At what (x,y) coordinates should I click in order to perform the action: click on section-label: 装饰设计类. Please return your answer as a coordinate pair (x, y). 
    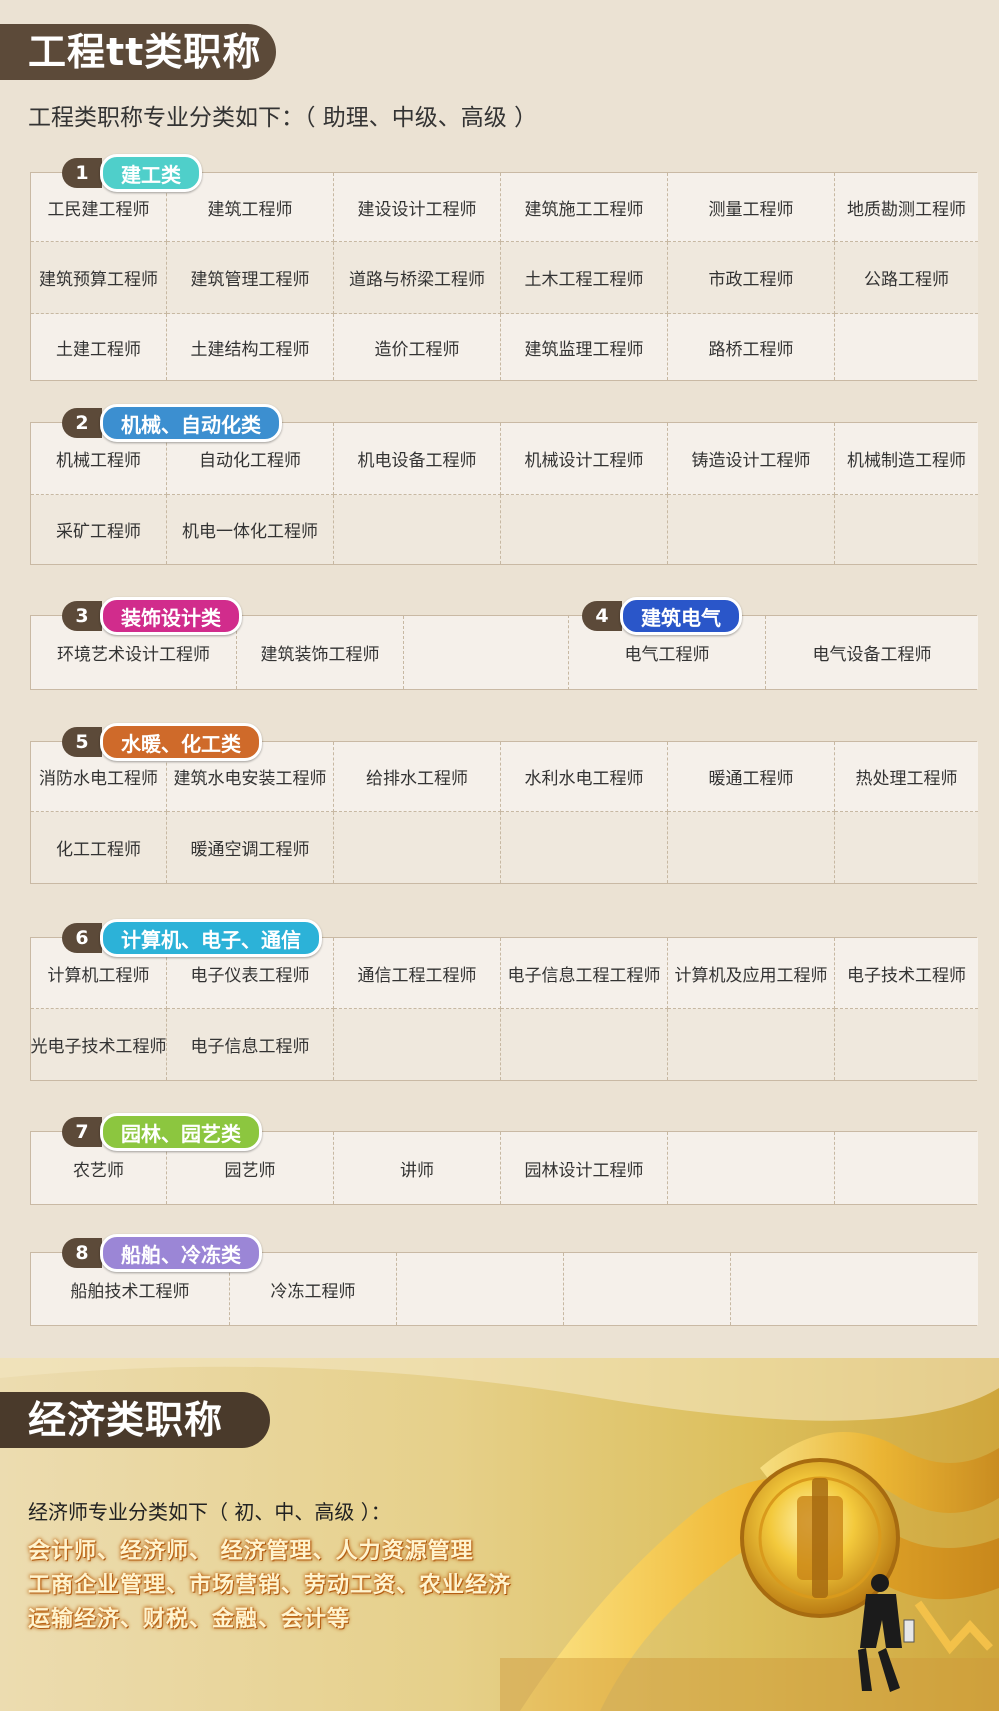
    Looking at the image, I should click on (171, 616).